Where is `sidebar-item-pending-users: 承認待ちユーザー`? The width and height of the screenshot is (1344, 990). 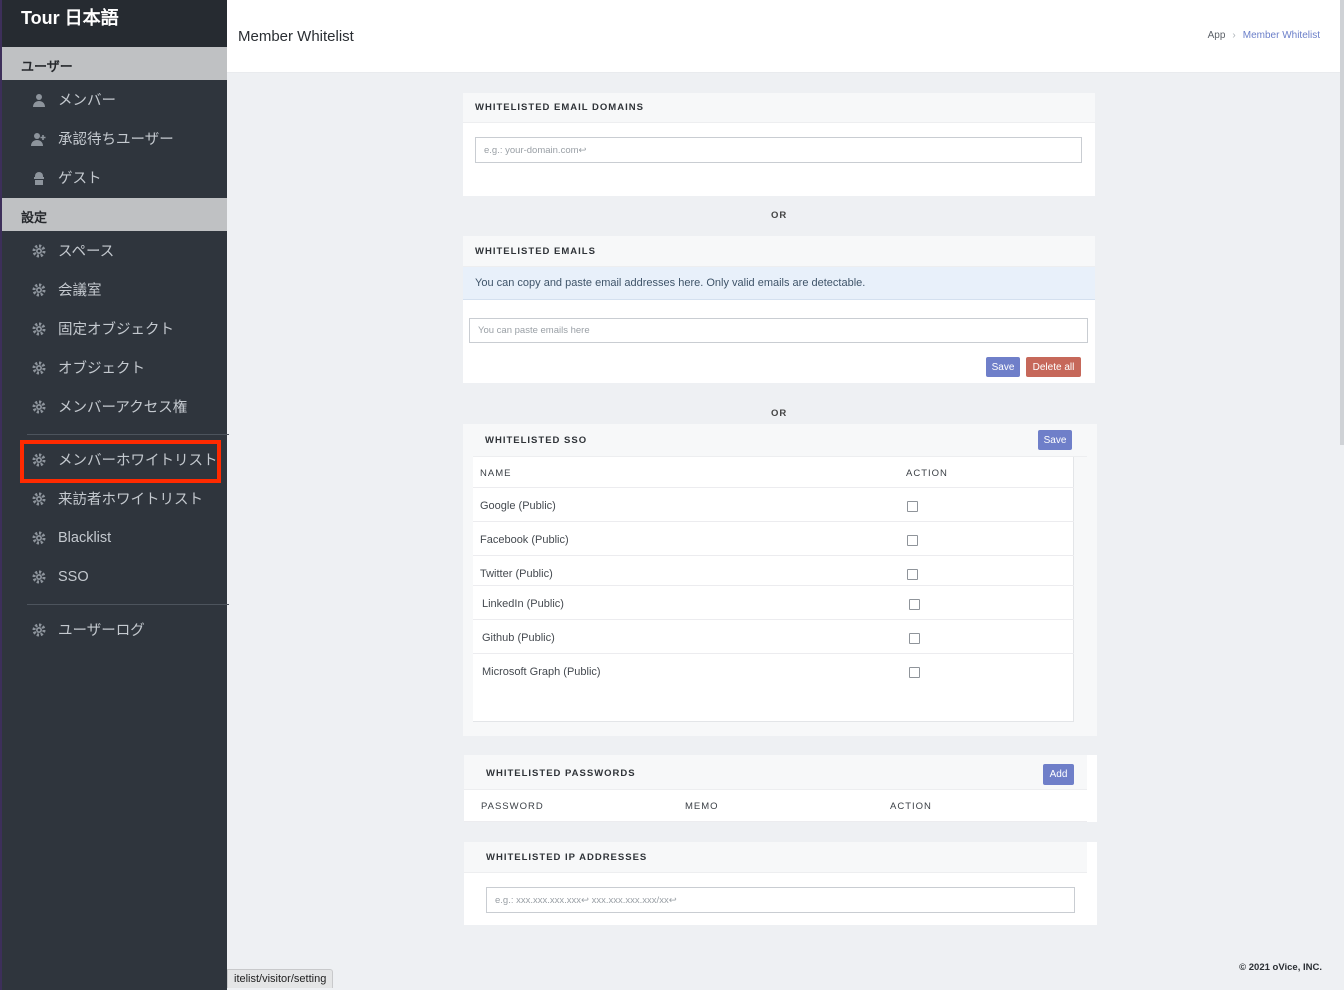
sidebar-item-pending-users: 承認待ちユーザー is located at coordinates (114, 138).